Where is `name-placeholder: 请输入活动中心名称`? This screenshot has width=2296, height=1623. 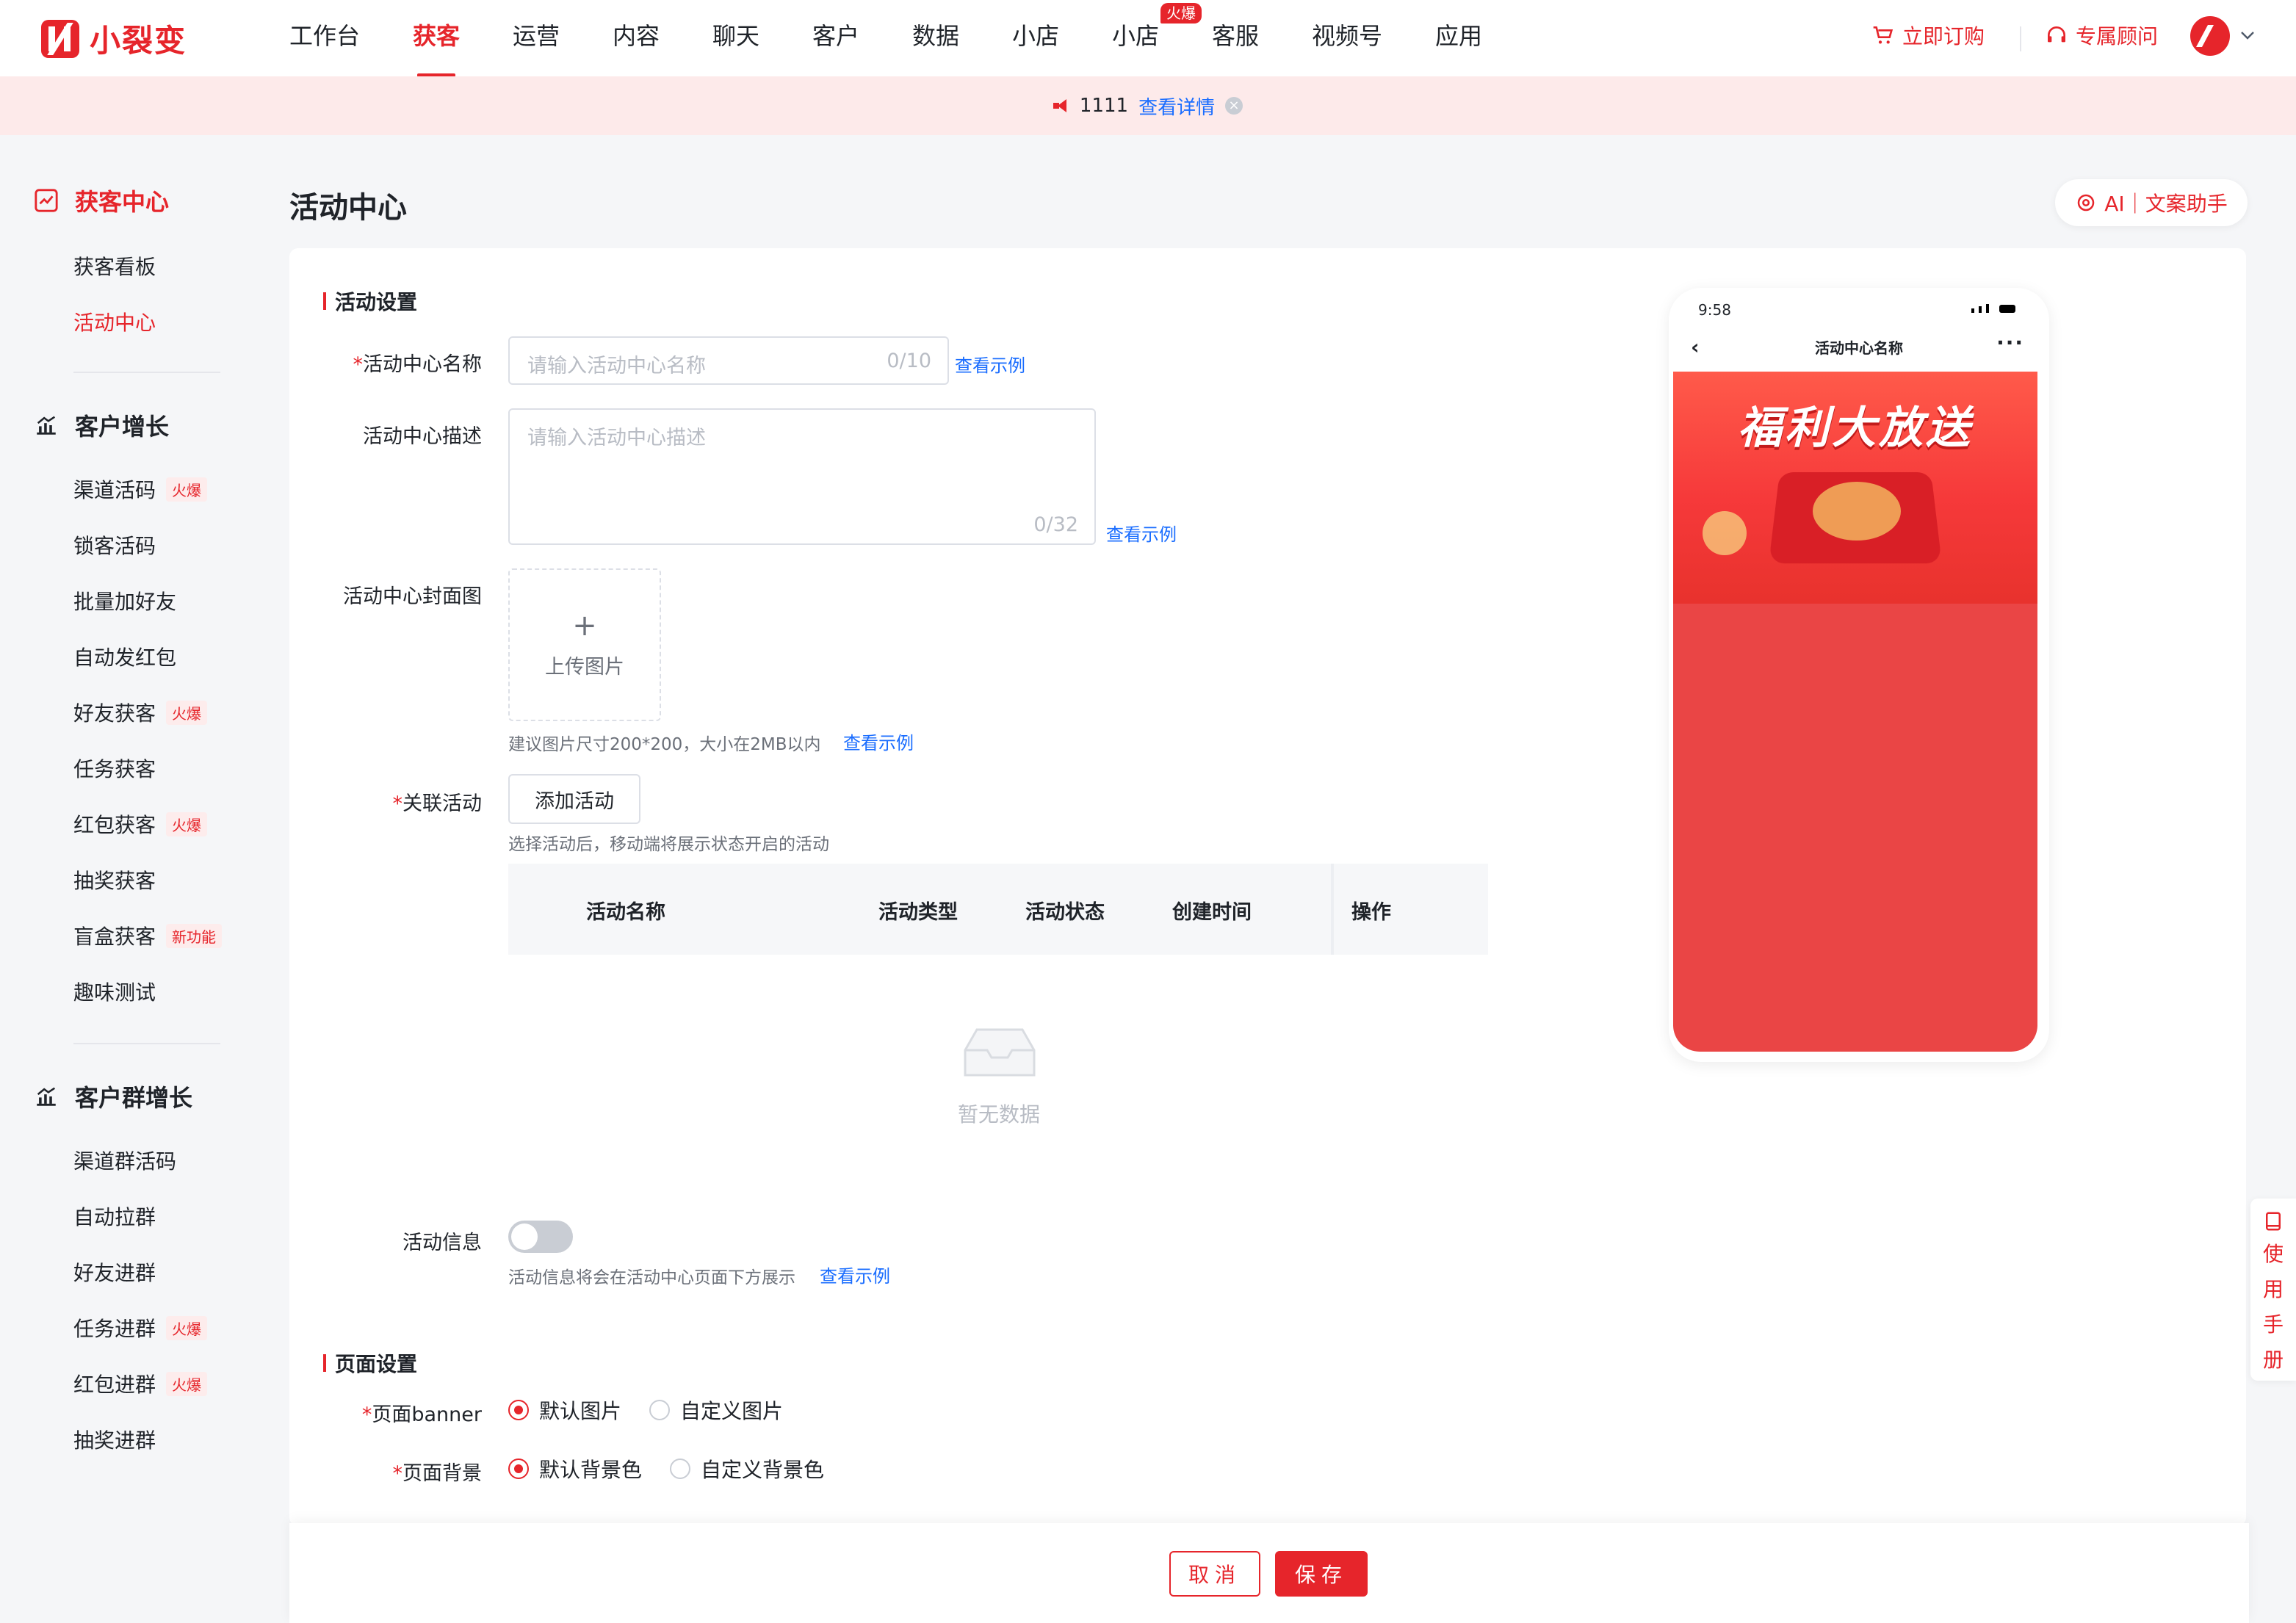
name-placeholder: 请输入活动中心名称 is located at coordinates (616, 366).